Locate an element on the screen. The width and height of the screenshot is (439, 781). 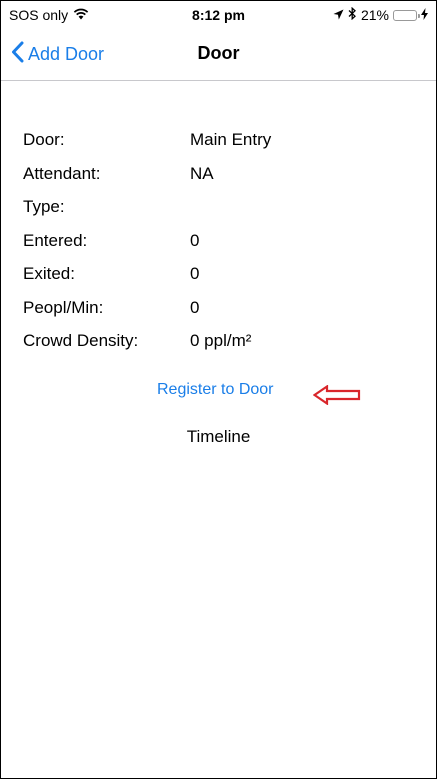
status-right: 21% is located at coordinates (380, 14).